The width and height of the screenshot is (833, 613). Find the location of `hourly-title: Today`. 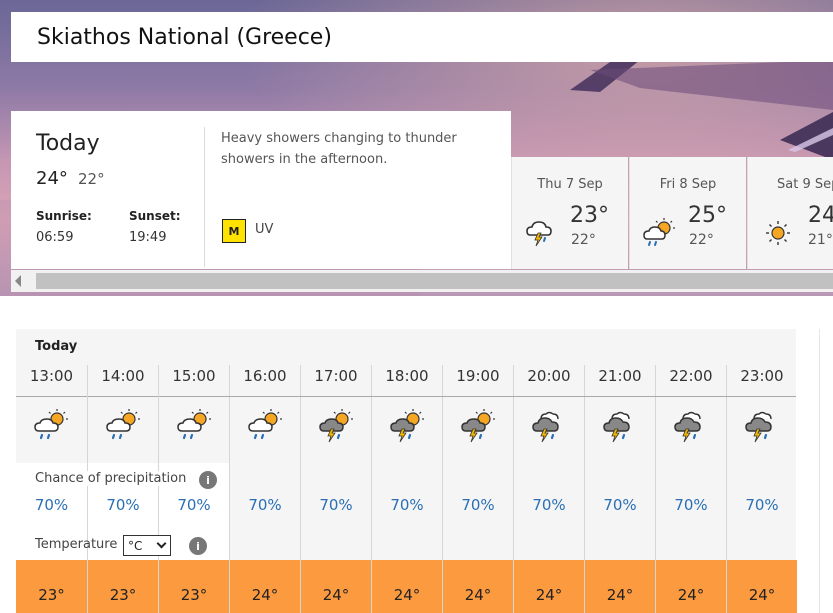

hourly-title: Today is located at coordinates (56, 346).